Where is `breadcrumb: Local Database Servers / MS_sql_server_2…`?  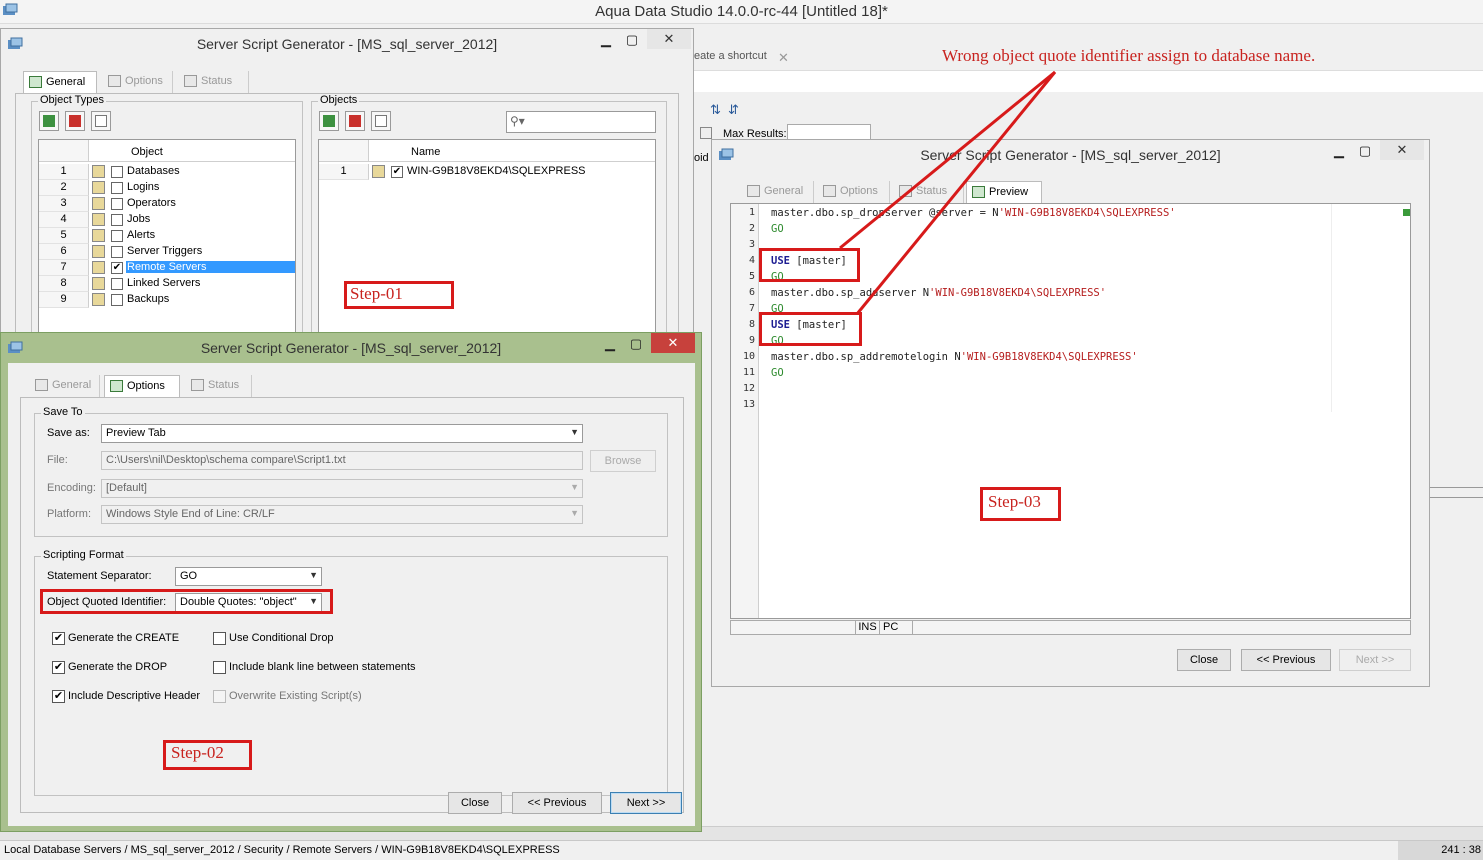
breadcrumb: Local Database Servers / MS_sql_server_2… is located at coordinates (282, 850).